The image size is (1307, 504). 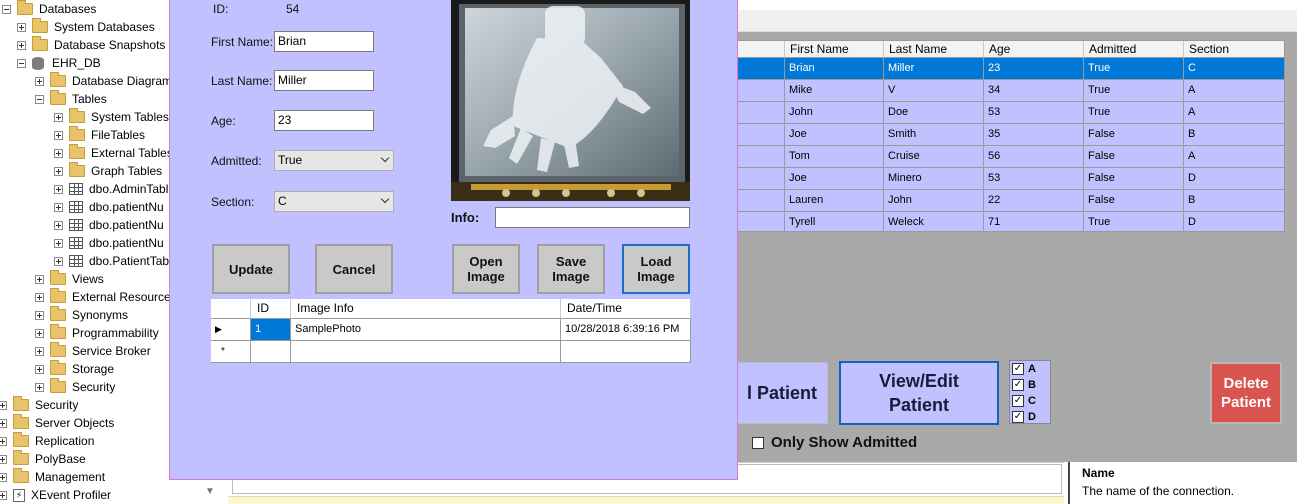 I want to click on tree-node-management: Management, so click(x=52, y=477).